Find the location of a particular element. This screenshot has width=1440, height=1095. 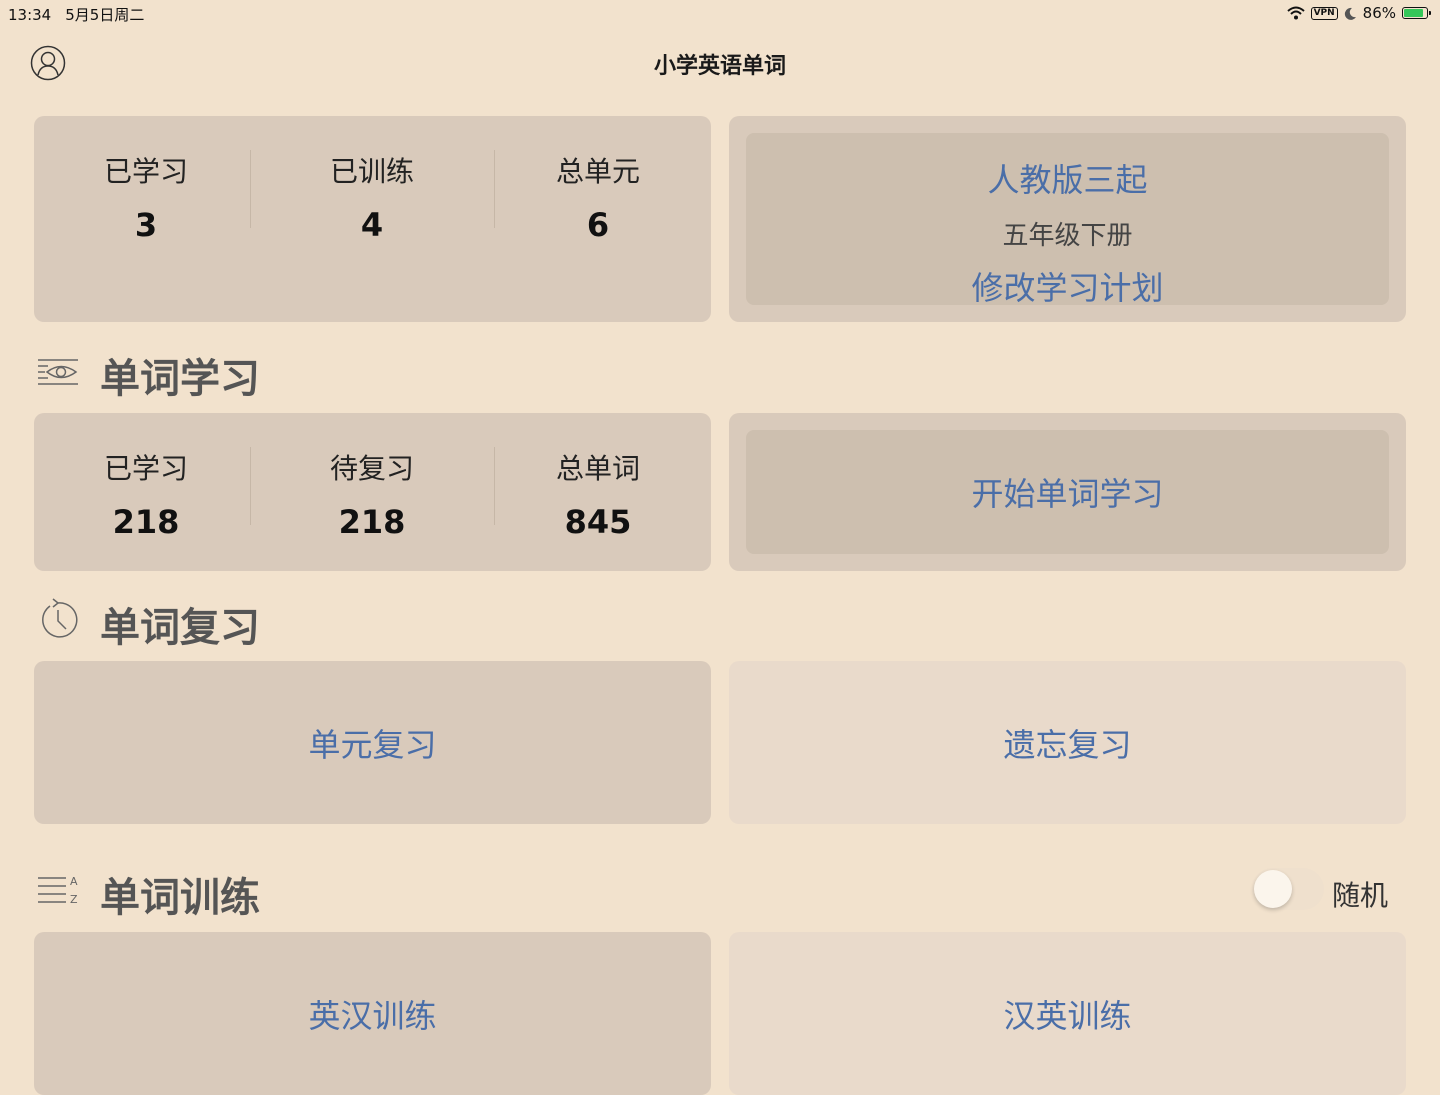

button-label: 汉英训练 is located at coordinates (1067, 1015).